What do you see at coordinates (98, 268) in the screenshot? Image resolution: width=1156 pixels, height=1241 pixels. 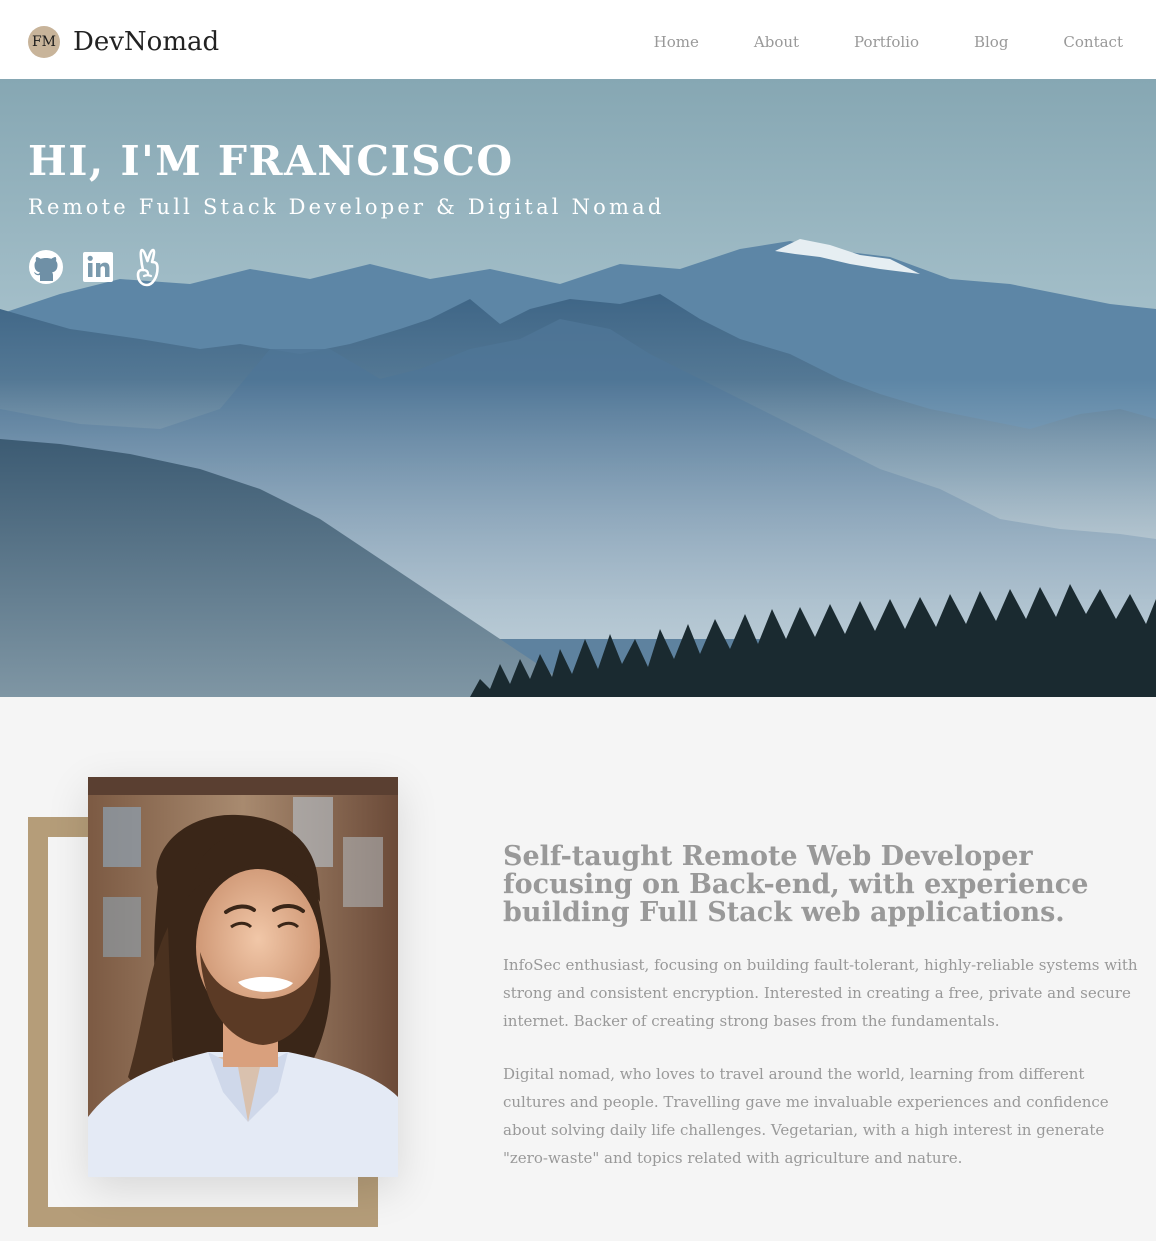 I see `linkedin-icon` at bounding box center [98, 268].